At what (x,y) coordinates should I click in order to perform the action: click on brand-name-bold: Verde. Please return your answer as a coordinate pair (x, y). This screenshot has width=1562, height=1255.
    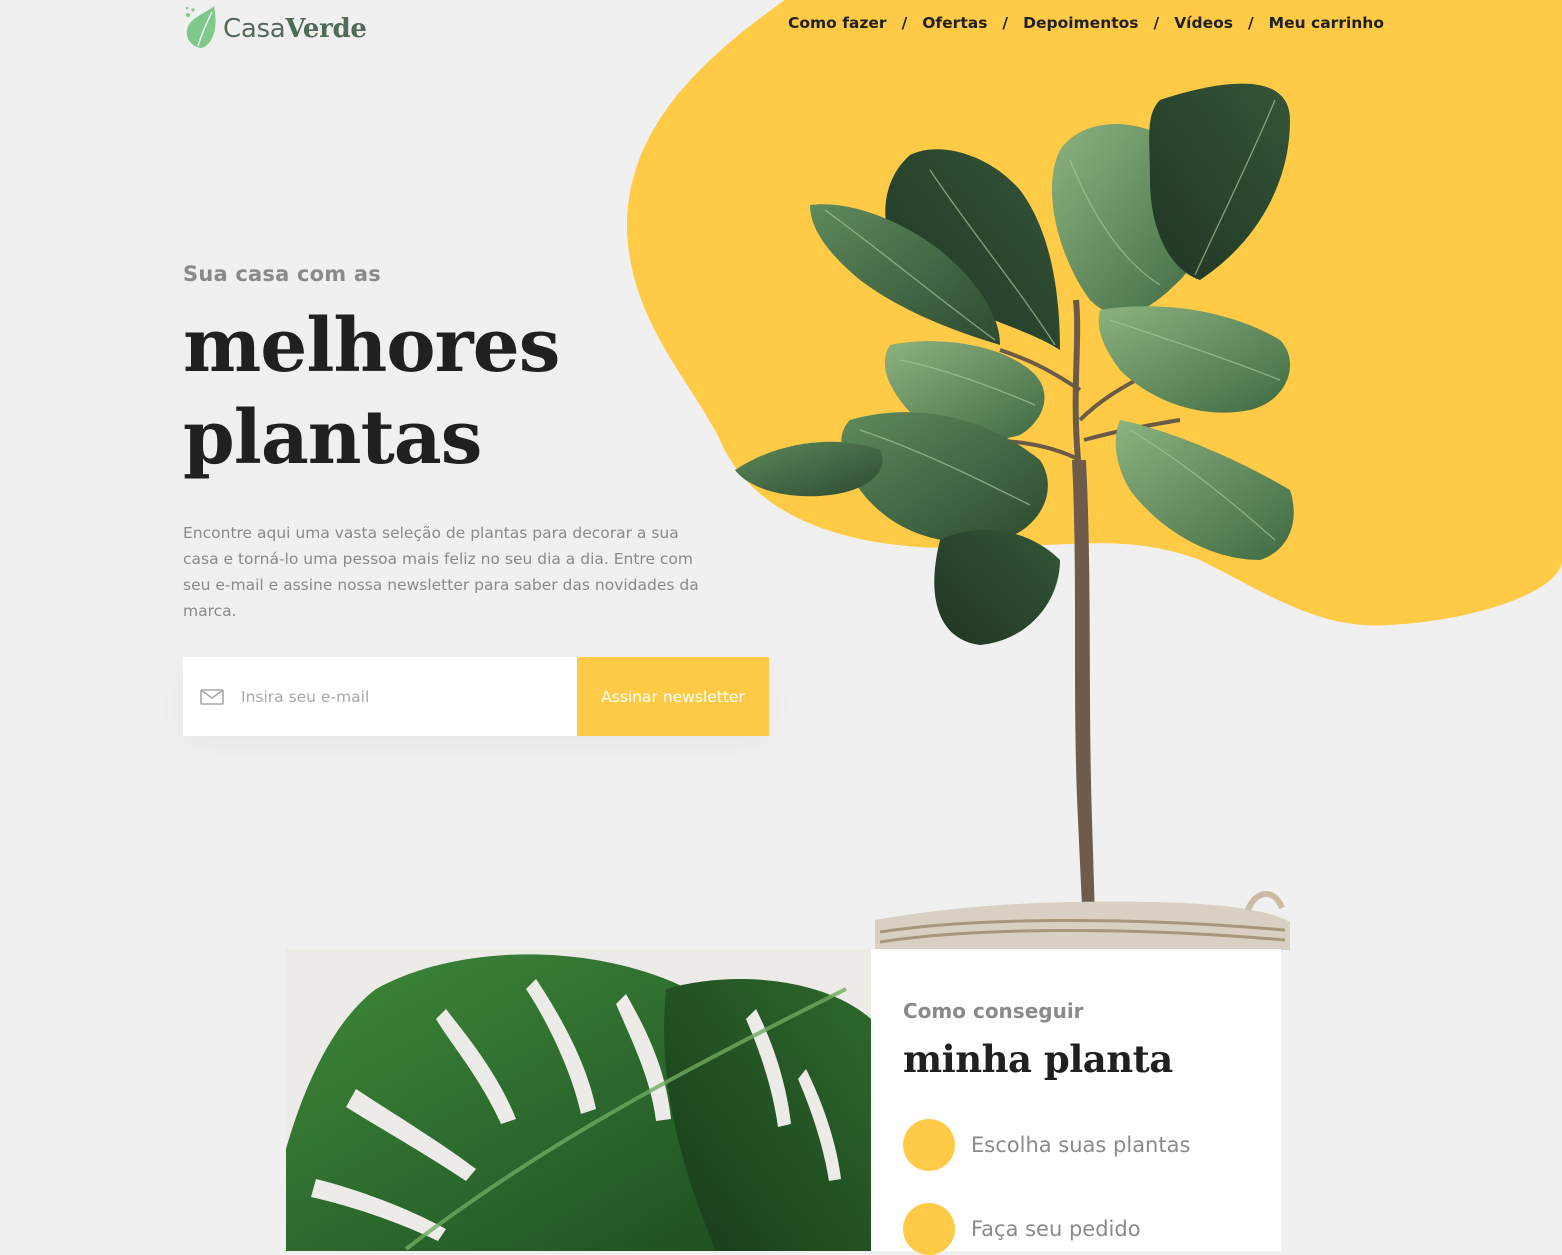
    Looking at the image, I should click on (326, 29).